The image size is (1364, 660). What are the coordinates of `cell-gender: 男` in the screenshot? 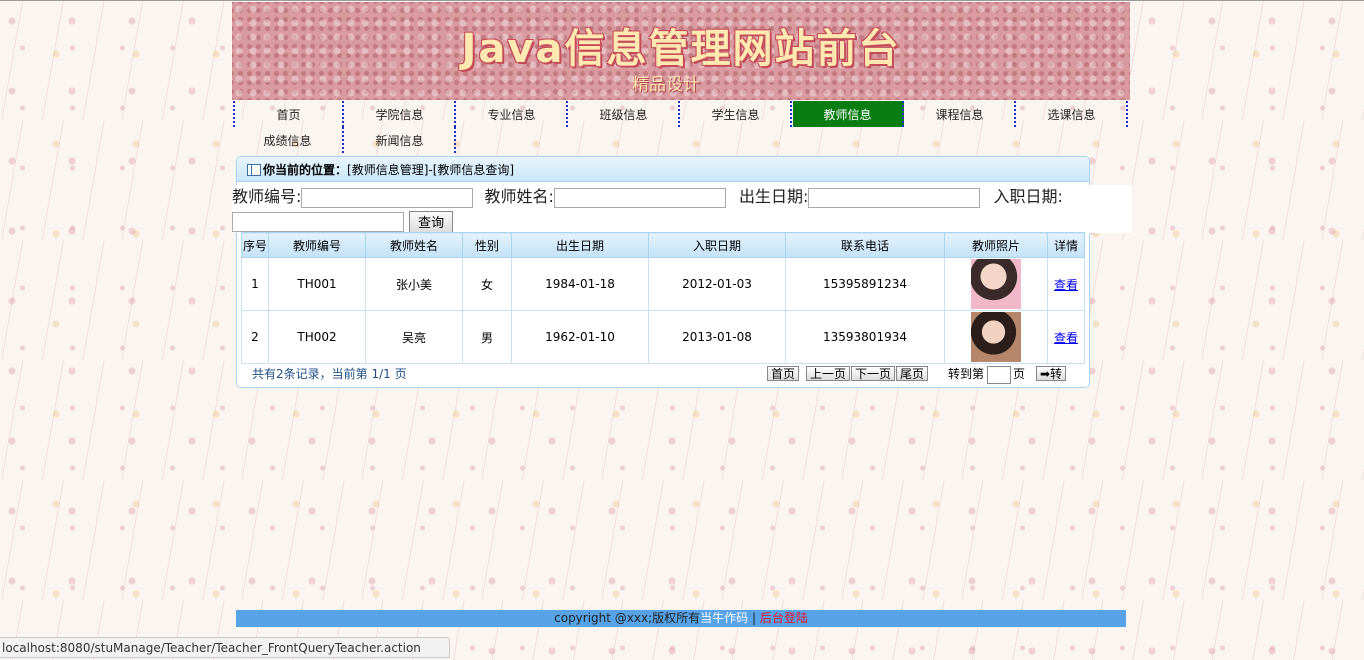 It's located at (487, 337).